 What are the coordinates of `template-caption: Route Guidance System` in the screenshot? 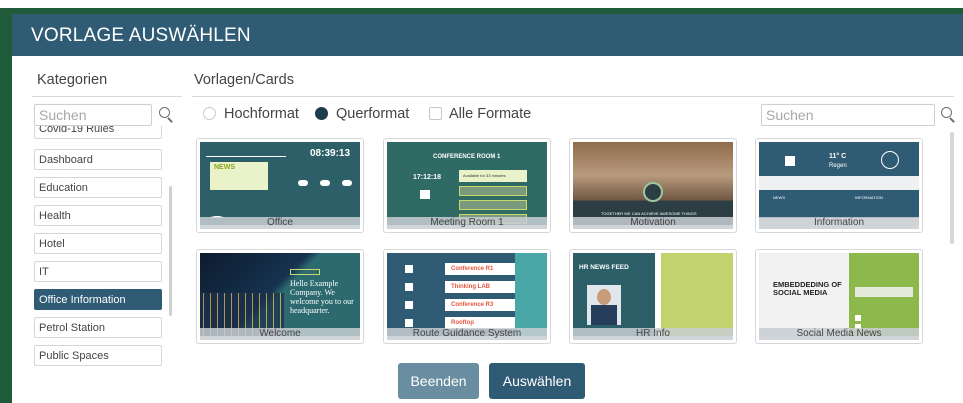 It's located at (467, 334).